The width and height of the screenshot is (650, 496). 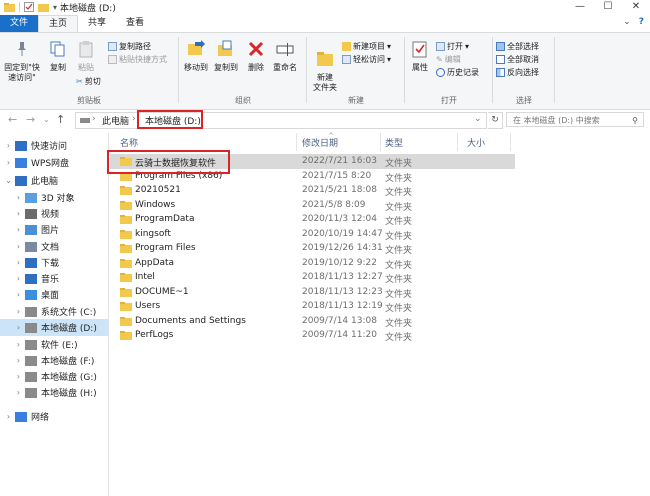 I want to click on new-folder-icon, so click(x=43, y=7).